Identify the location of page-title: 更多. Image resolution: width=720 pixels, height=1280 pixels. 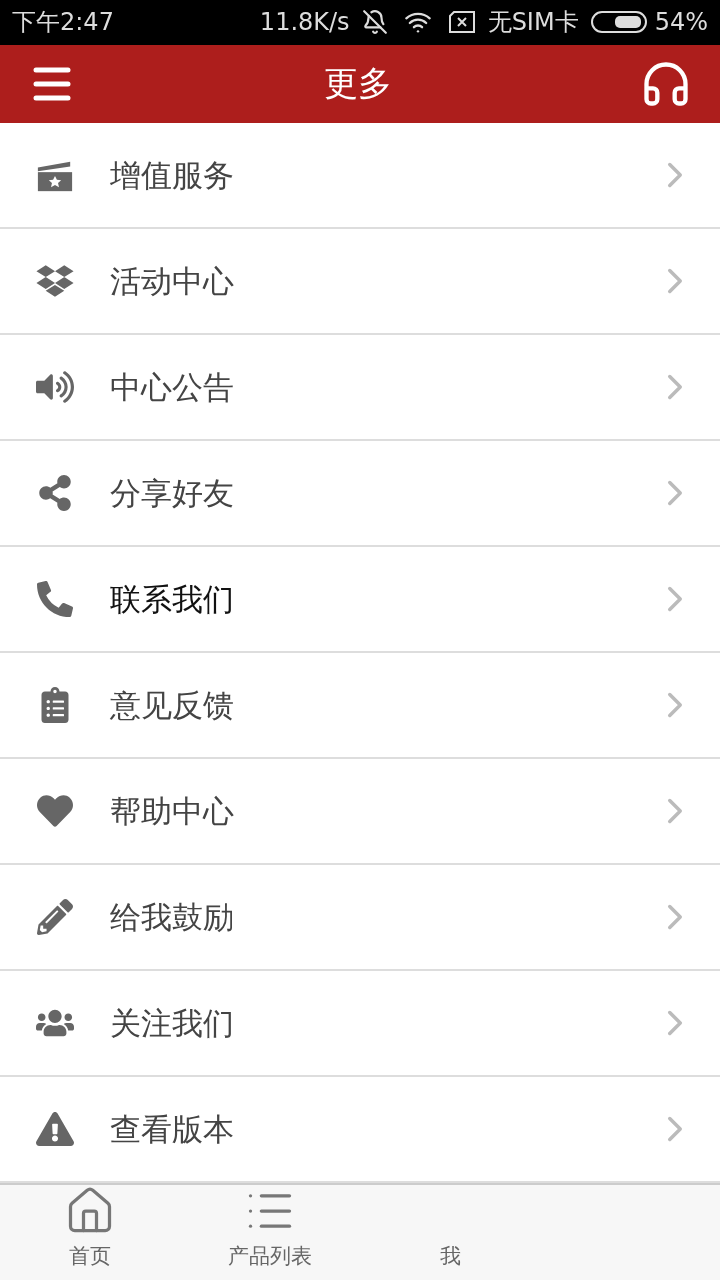
(358, 84).